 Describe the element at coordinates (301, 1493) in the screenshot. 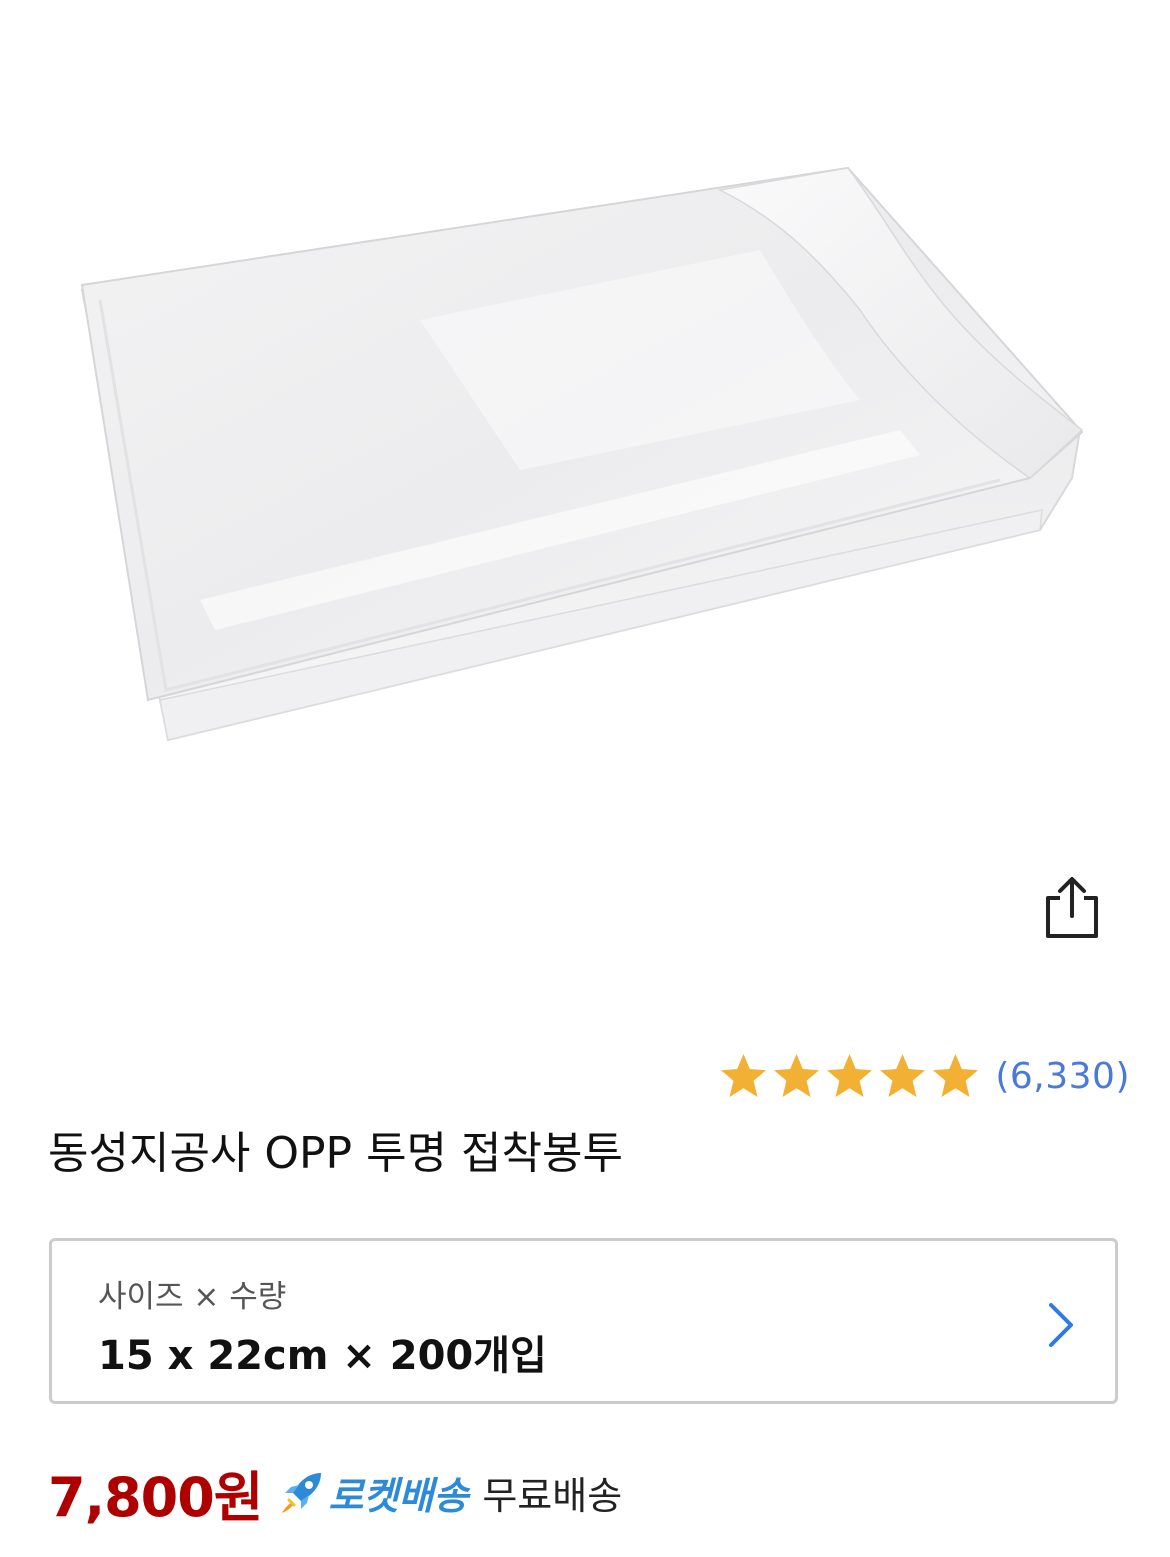

I see `rocket-icon` at that location.